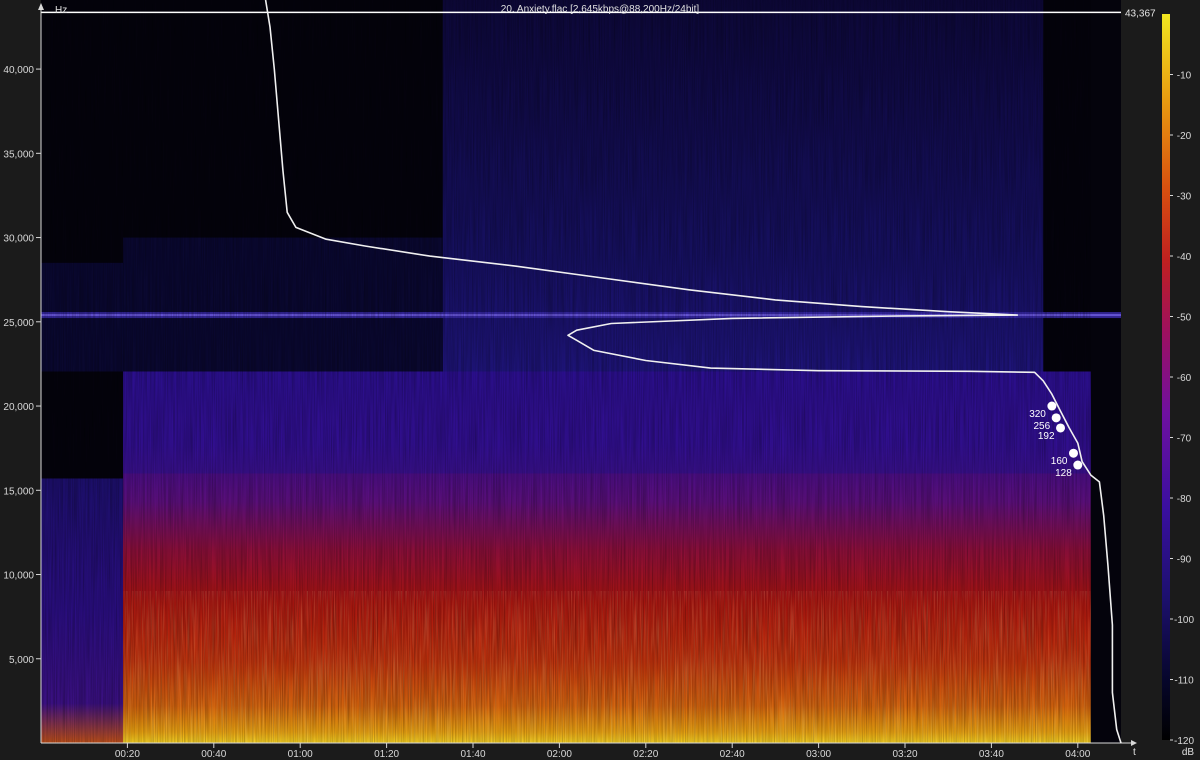 The height and width of the screenshot is (760, 1200). What do you see at coordinates (18, 154) in the screenshot?
I see `y-tick-label: 35,000` at bounding box center [18, 154].